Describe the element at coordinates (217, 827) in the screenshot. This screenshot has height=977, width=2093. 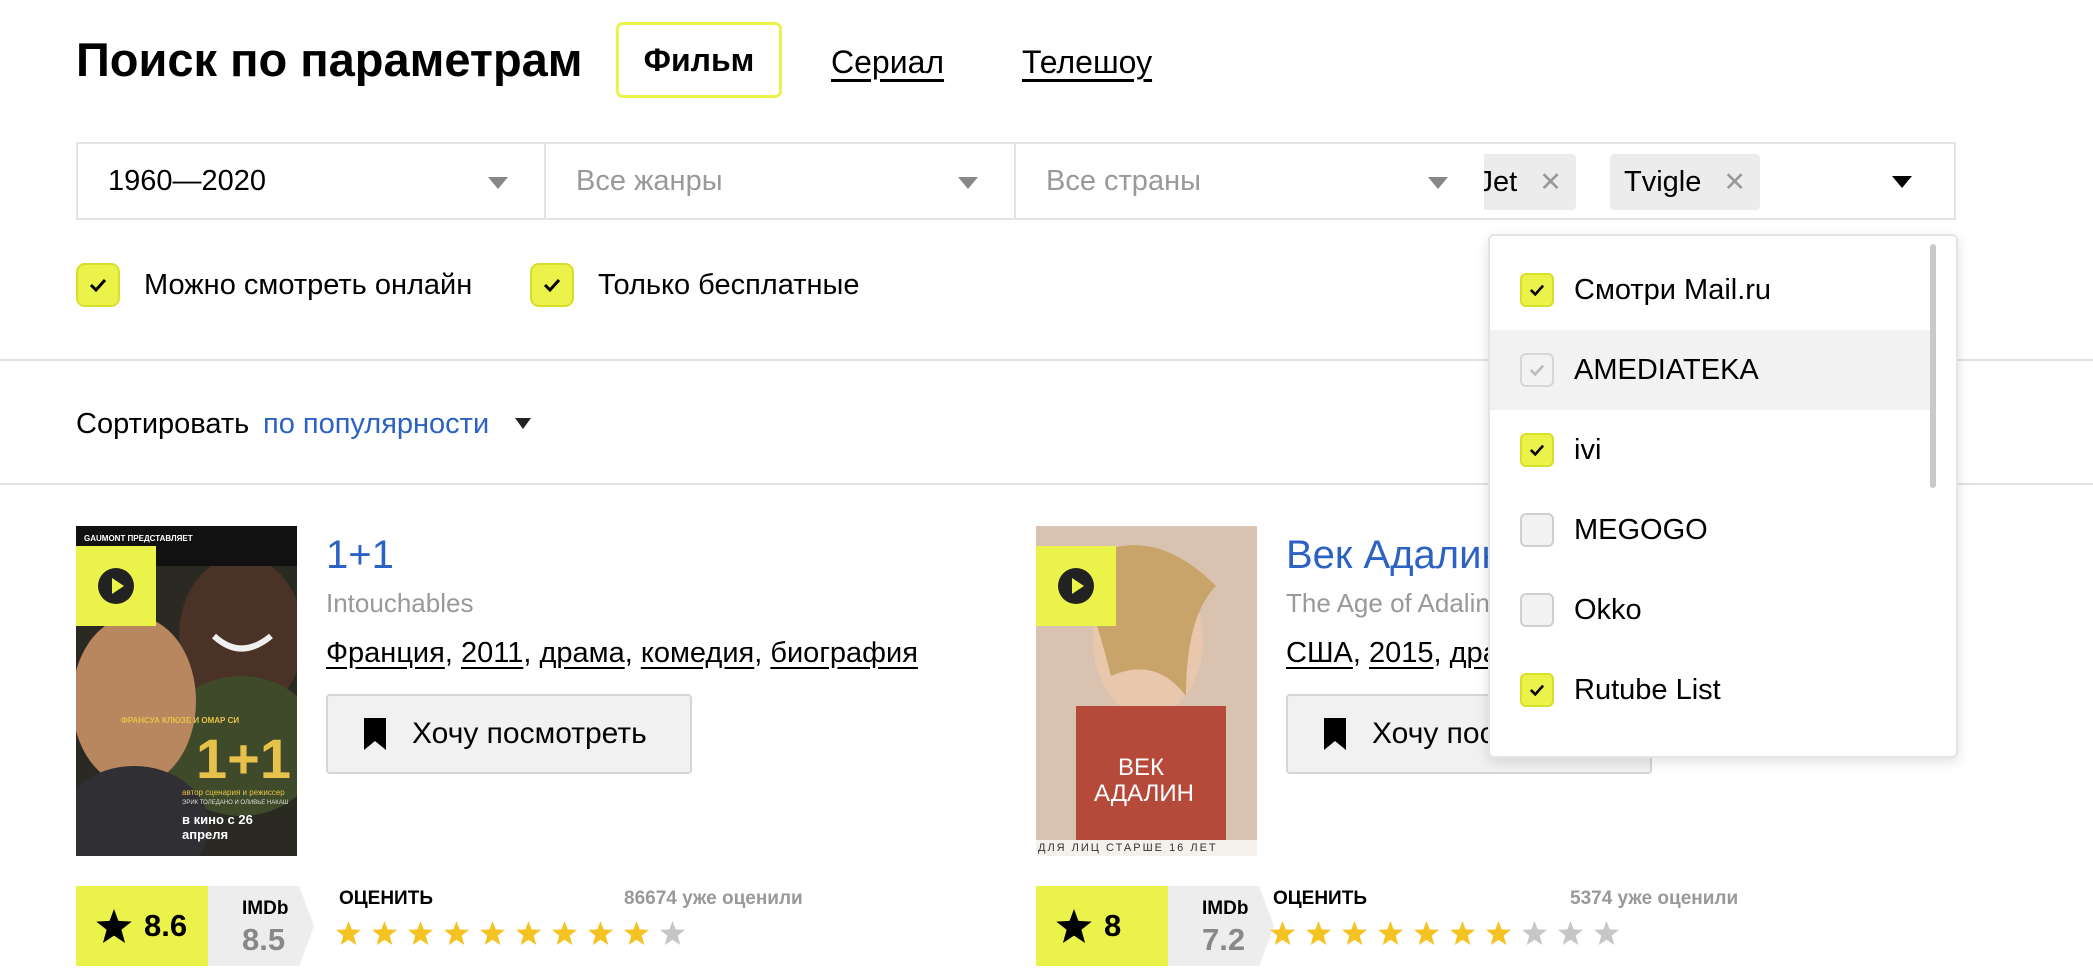
I see `poster-text: в кино с 26 апреля` at that location.